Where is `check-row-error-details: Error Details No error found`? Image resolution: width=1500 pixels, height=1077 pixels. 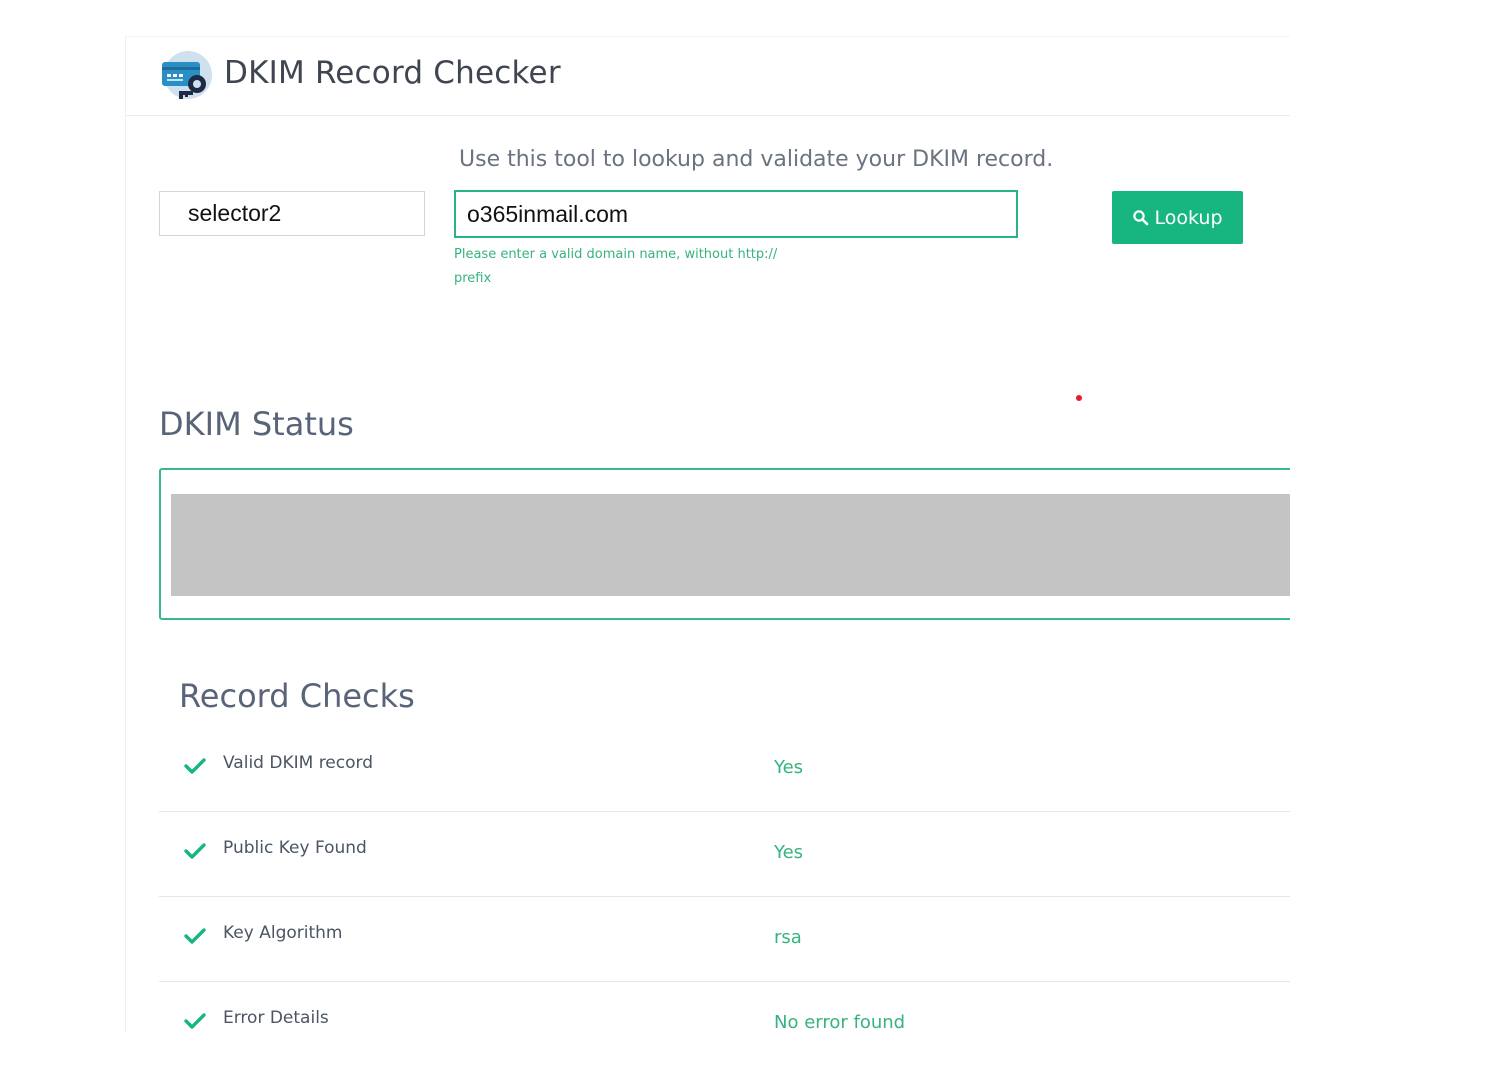 check-row-error-details: Error Details No error found is located at coordinates (724, 1007).